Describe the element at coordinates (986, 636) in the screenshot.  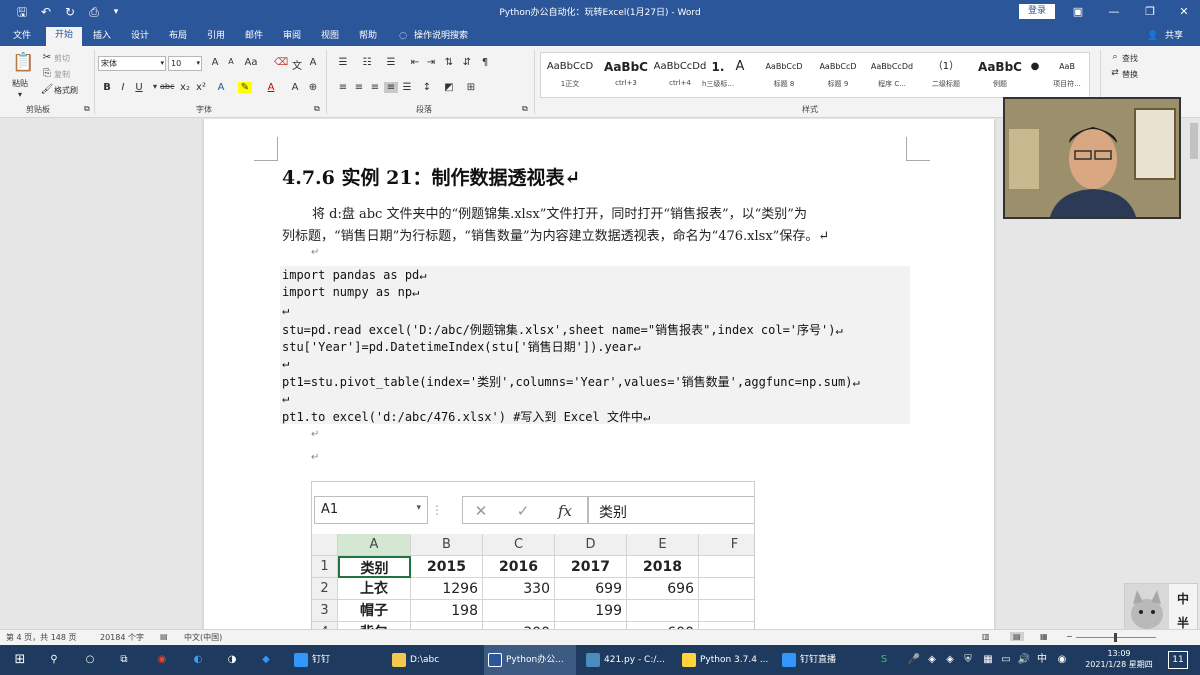
I see `read-mode-icon: ▥` at that location.